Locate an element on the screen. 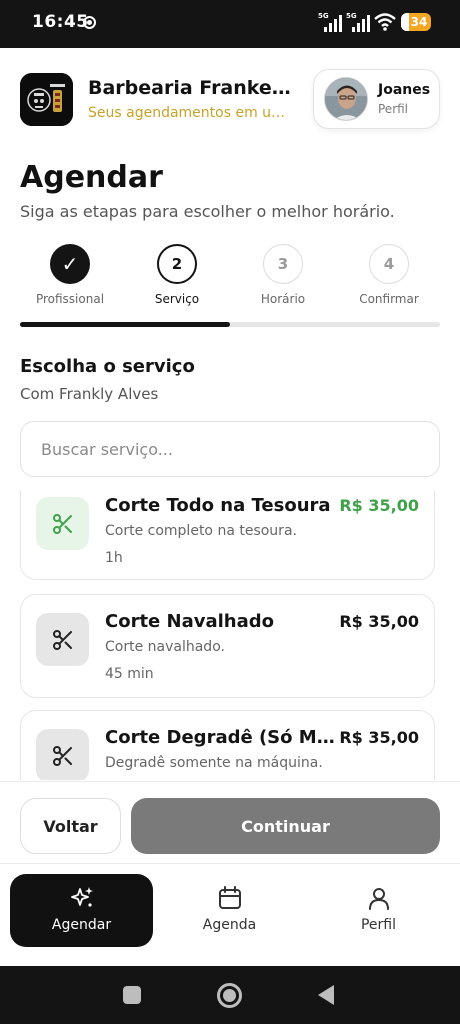 The width and height of the screenshot is (460, 1024). step-label: Profissional is located at coordinates (70, 299).